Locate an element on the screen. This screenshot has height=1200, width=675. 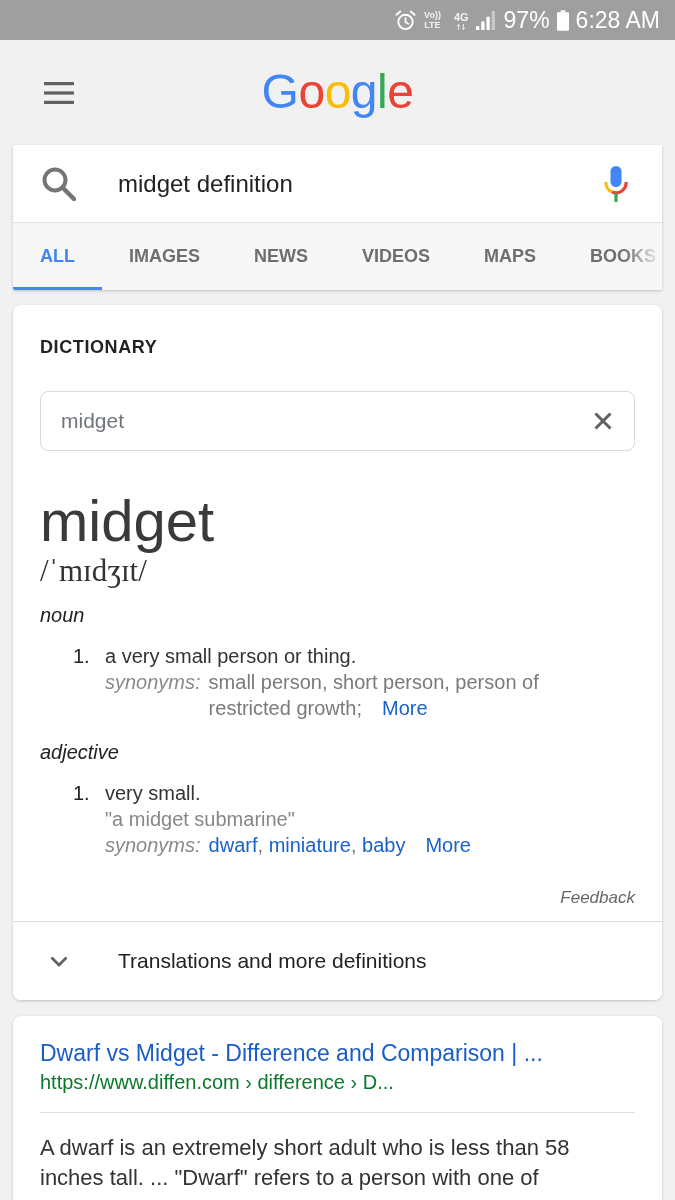
battery-icon is located at coordinates (562, 20).